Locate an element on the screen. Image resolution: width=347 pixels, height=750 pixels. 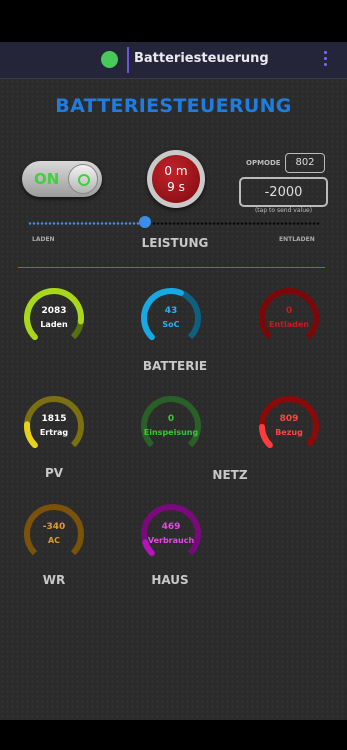
gauge-label: Entladen is located at coordinates (289, 324).